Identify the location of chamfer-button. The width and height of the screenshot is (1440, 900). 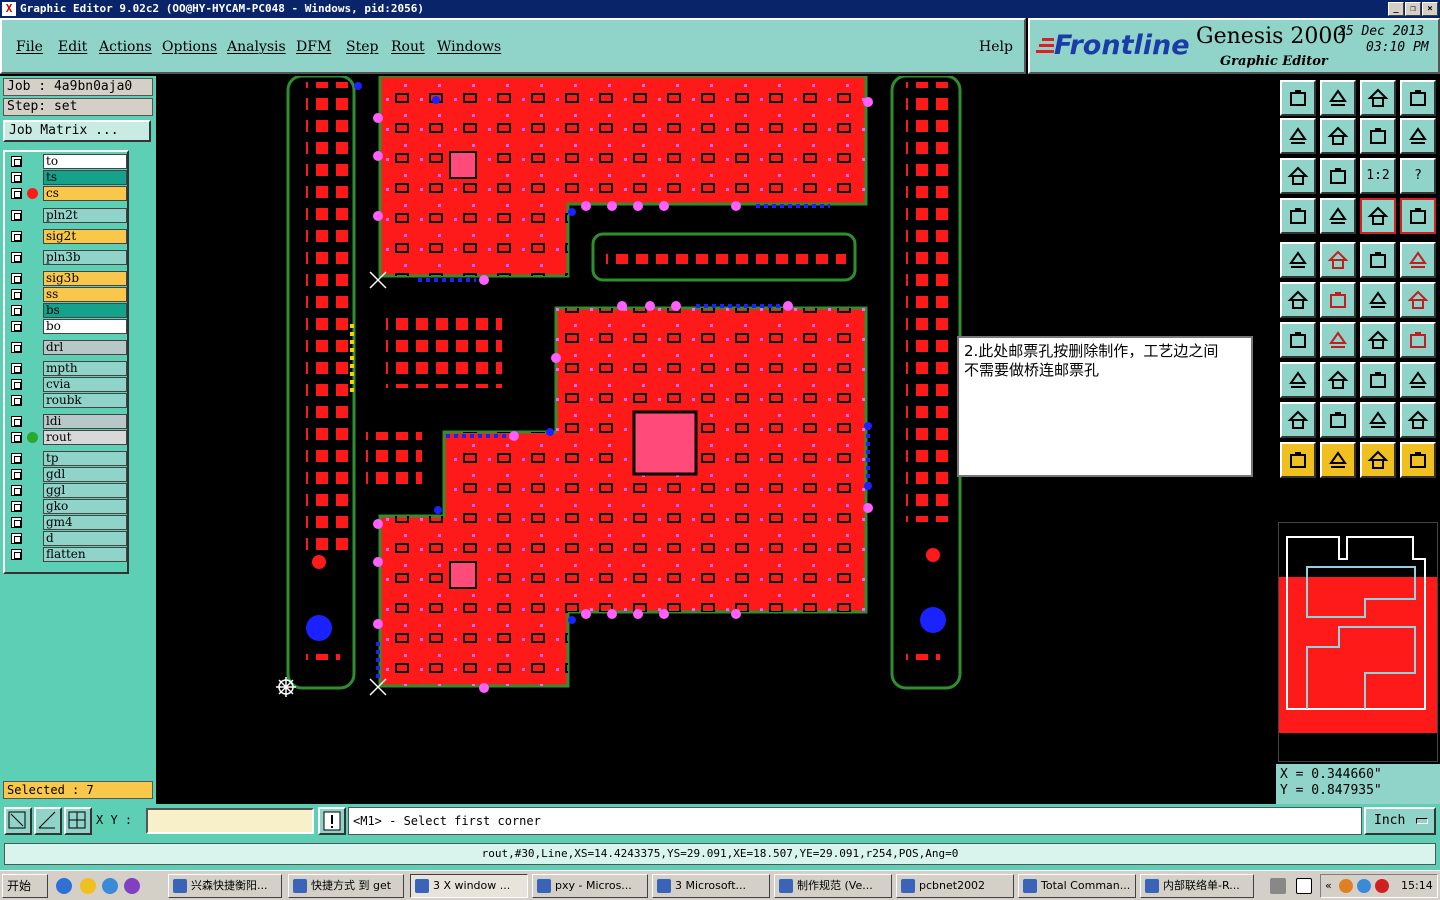
(1378, 420).